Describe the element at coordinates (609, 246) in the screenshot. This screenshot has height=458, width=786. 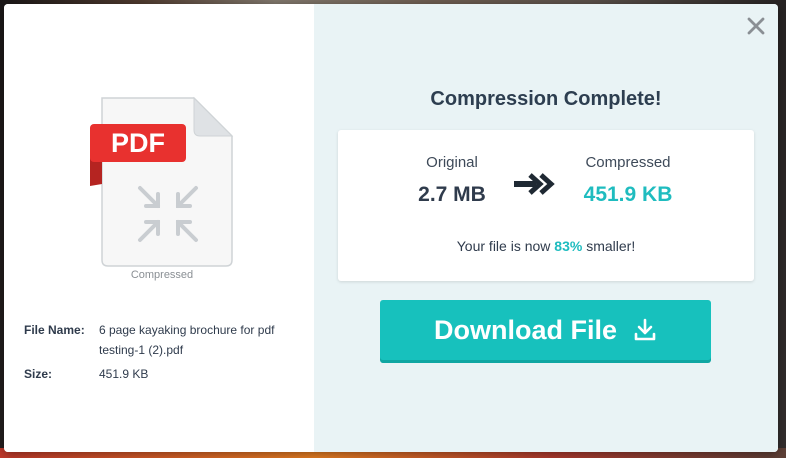
I see `summary-suffix: smaller!` at that location.